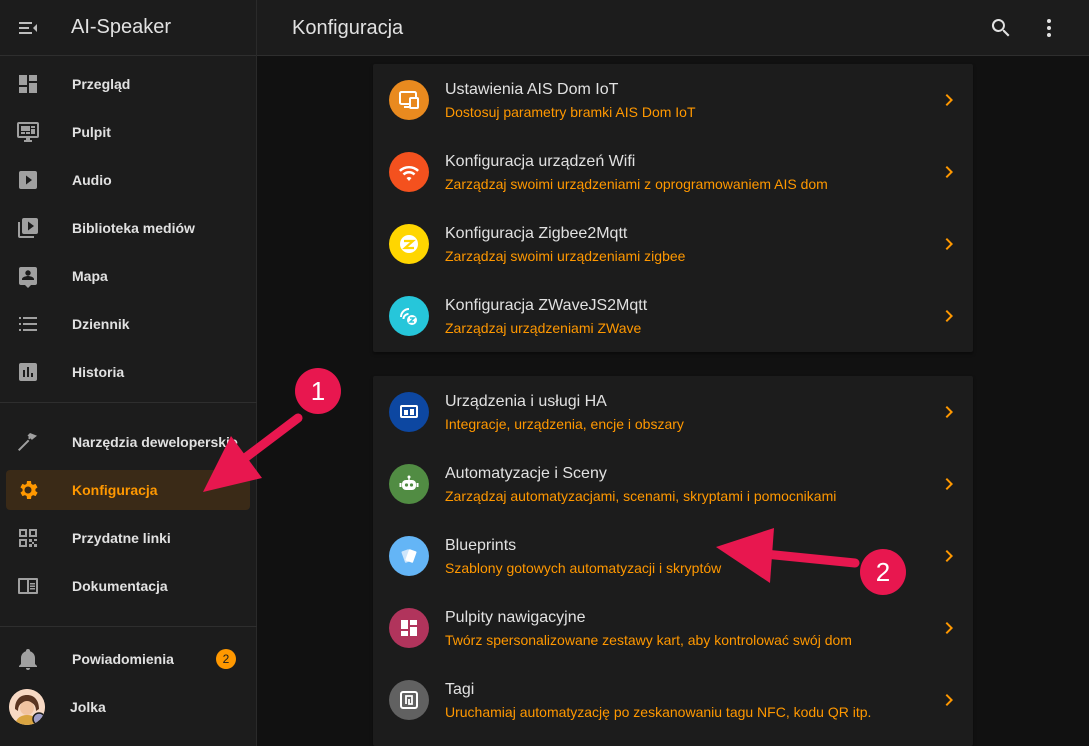  What do you see at coordinates (318, 391) in the screenshot?
I see `annotation-callout-1: 1` at bounding box center [318, 391].